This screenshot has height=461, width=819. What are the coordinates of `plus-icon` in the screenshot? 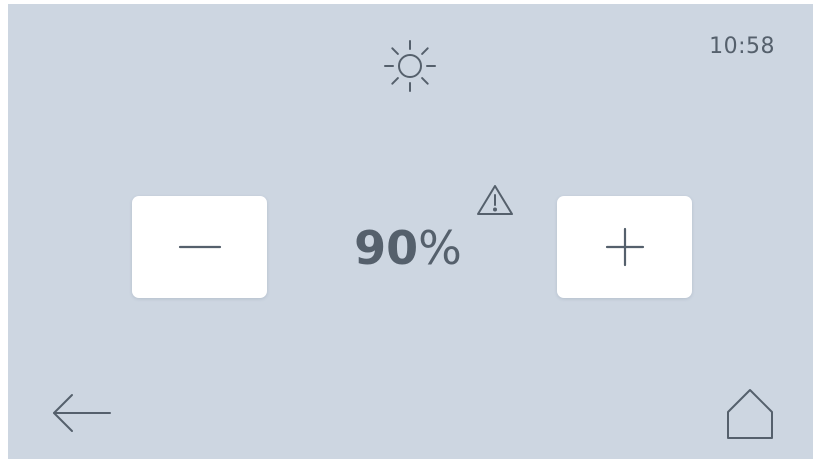 It's located at (624, 247).